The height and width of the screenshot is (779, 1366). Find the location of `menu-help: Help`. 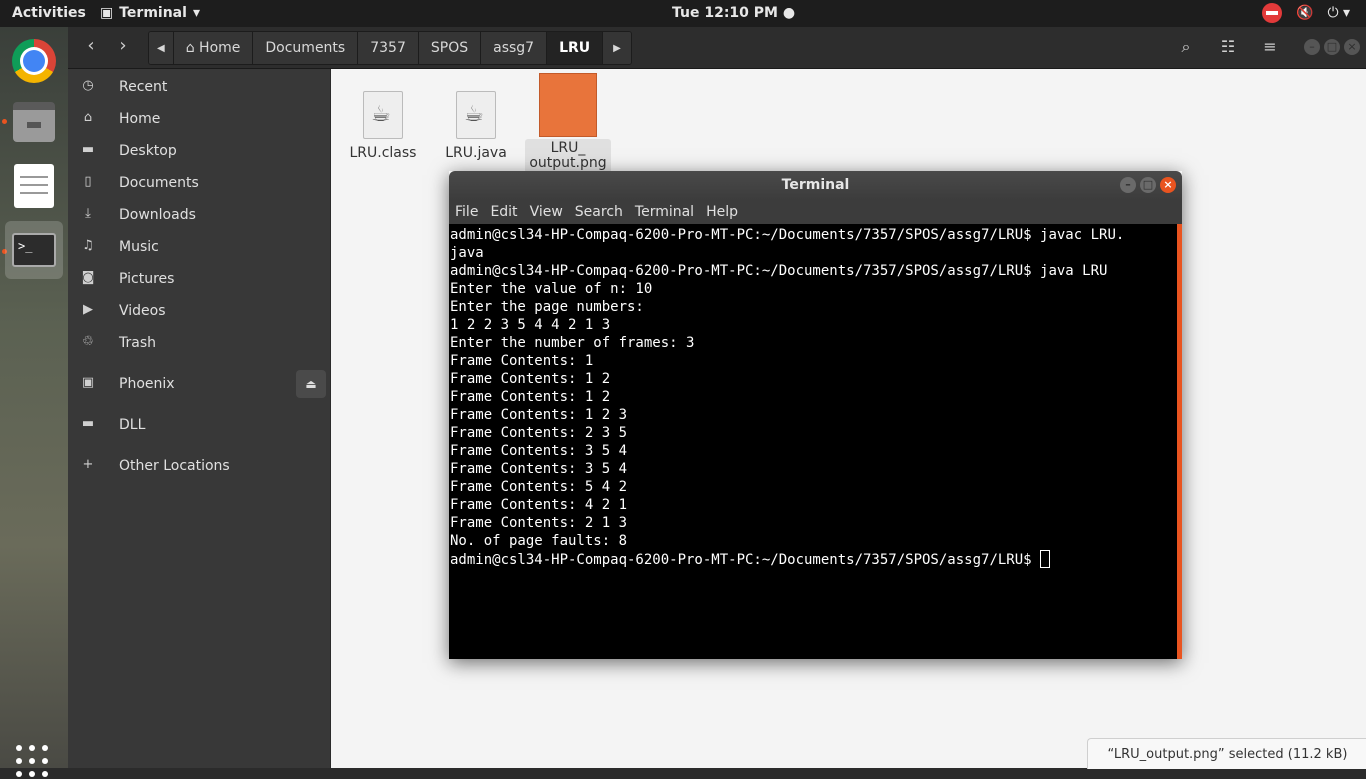

menu-help: Help is located at coordinates (726, 212).